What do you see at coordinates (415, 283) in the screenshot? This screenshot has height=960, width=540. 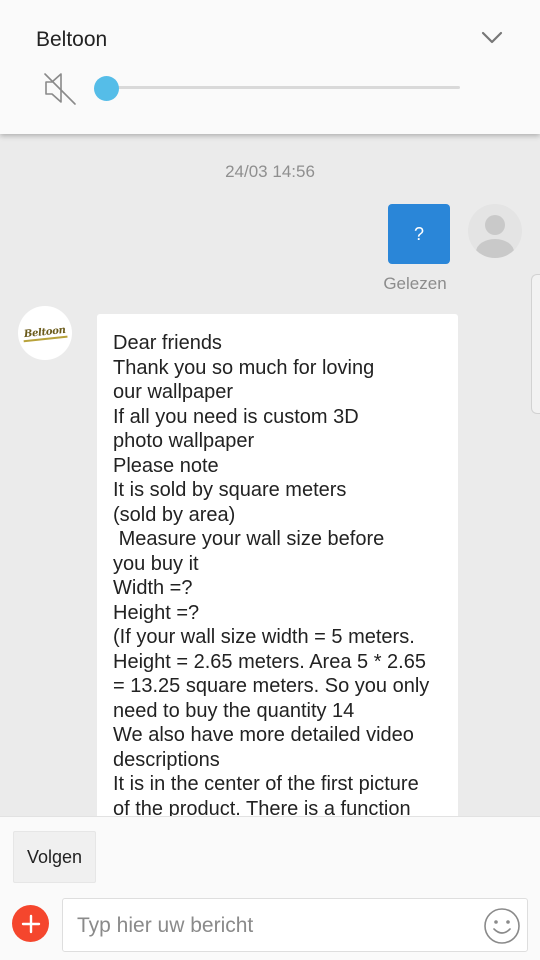 I see `read-status: Gelezen` at bounding box center [415, 283].